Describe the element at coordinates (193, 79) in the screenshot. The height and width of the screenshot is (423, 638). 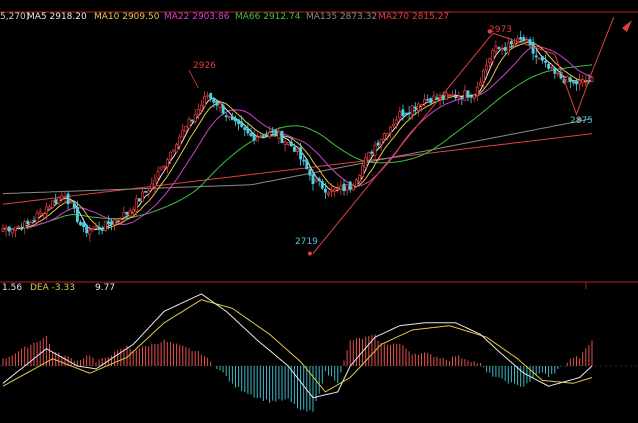
I see `annotation-marker` at that location.